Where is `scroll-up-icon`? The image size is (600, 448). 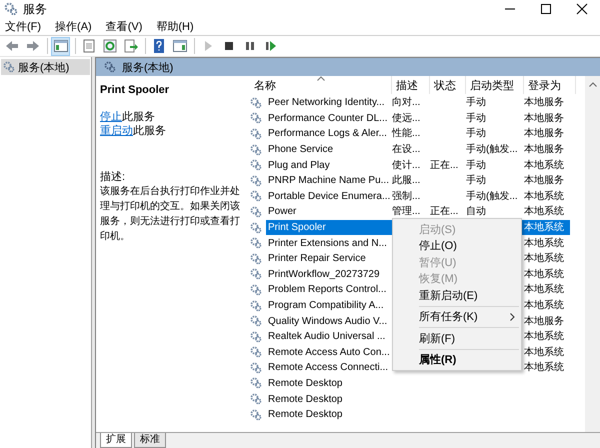 scroll-up-icon is located at coordinates (592, 84).